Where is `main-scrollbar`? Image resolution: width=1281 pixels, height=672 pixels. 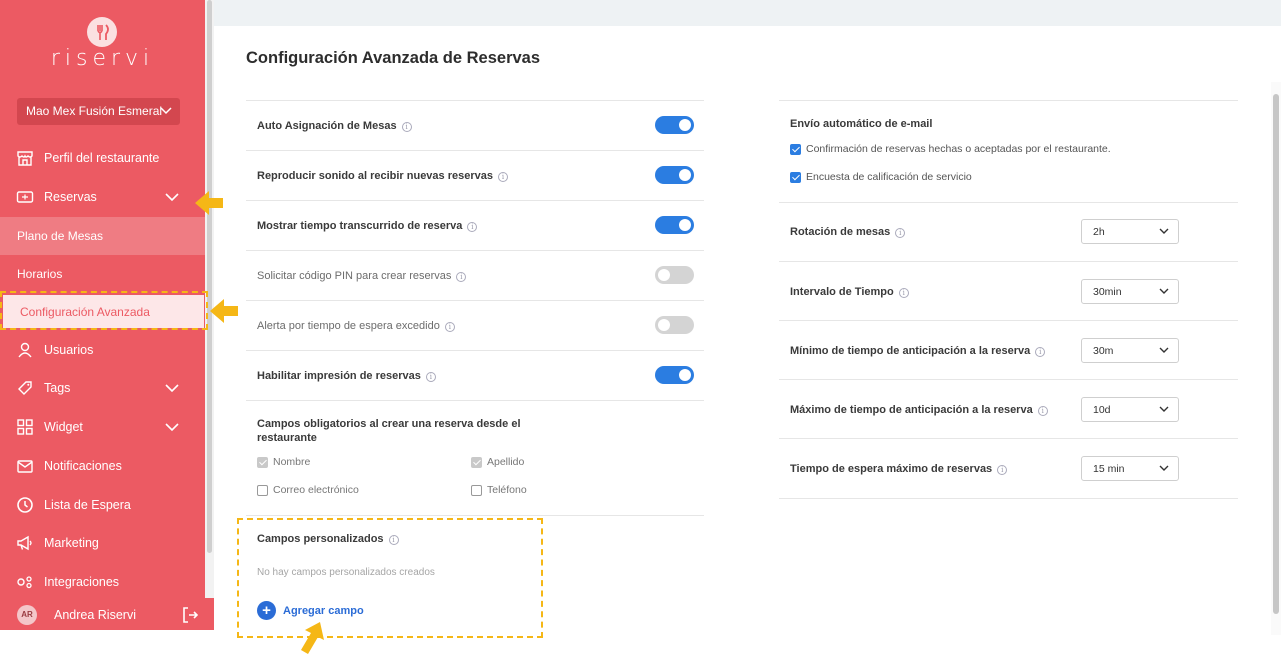
main-scrollbar is located at coordinates (1276, 358).